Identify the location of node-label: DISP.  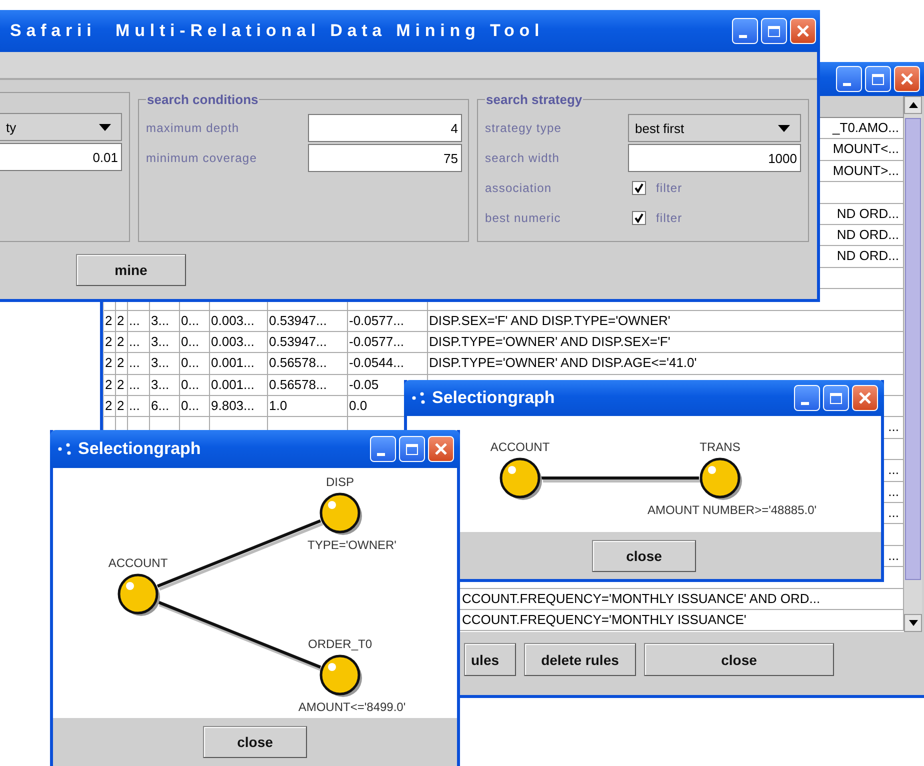
(340, 482).